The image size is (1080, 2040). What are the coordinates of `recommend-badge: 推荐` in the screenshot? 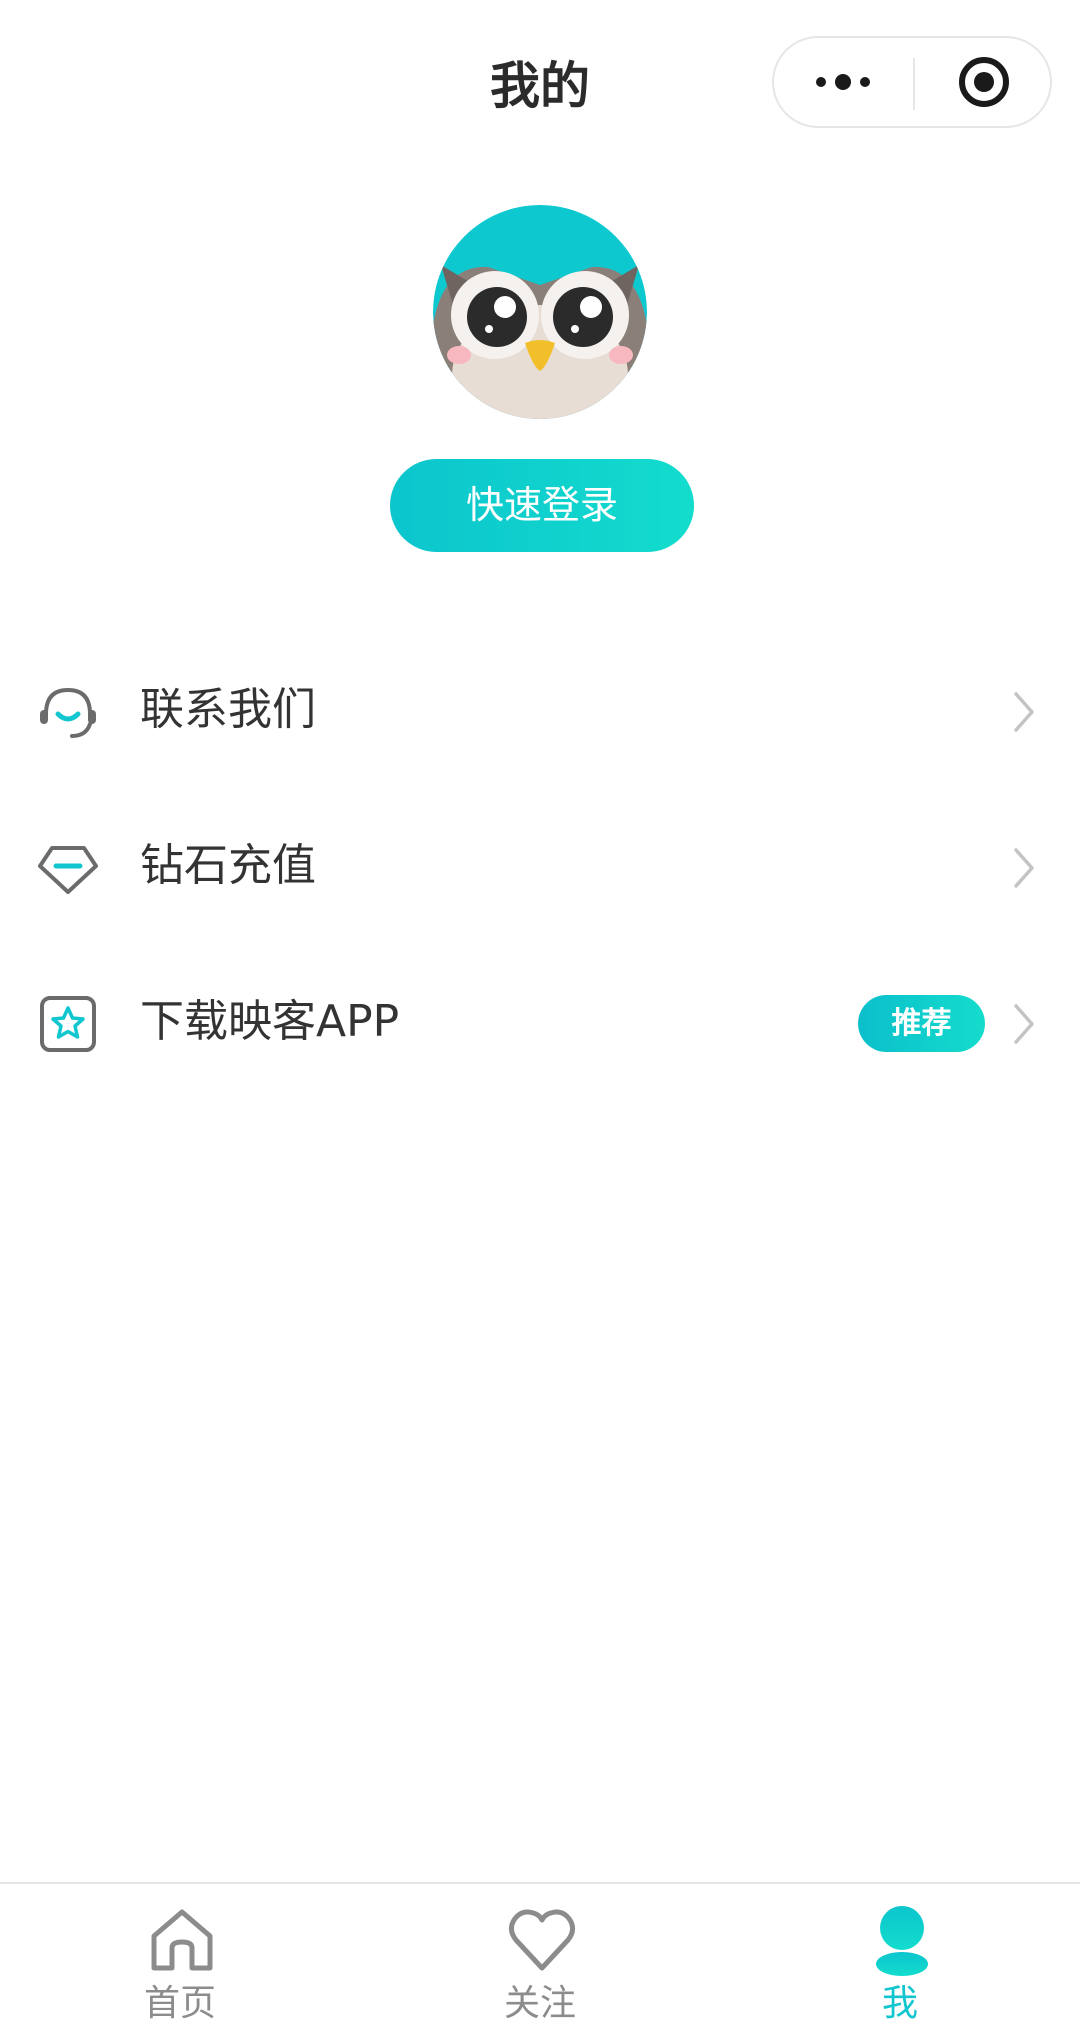 It's located at (921, 1023).